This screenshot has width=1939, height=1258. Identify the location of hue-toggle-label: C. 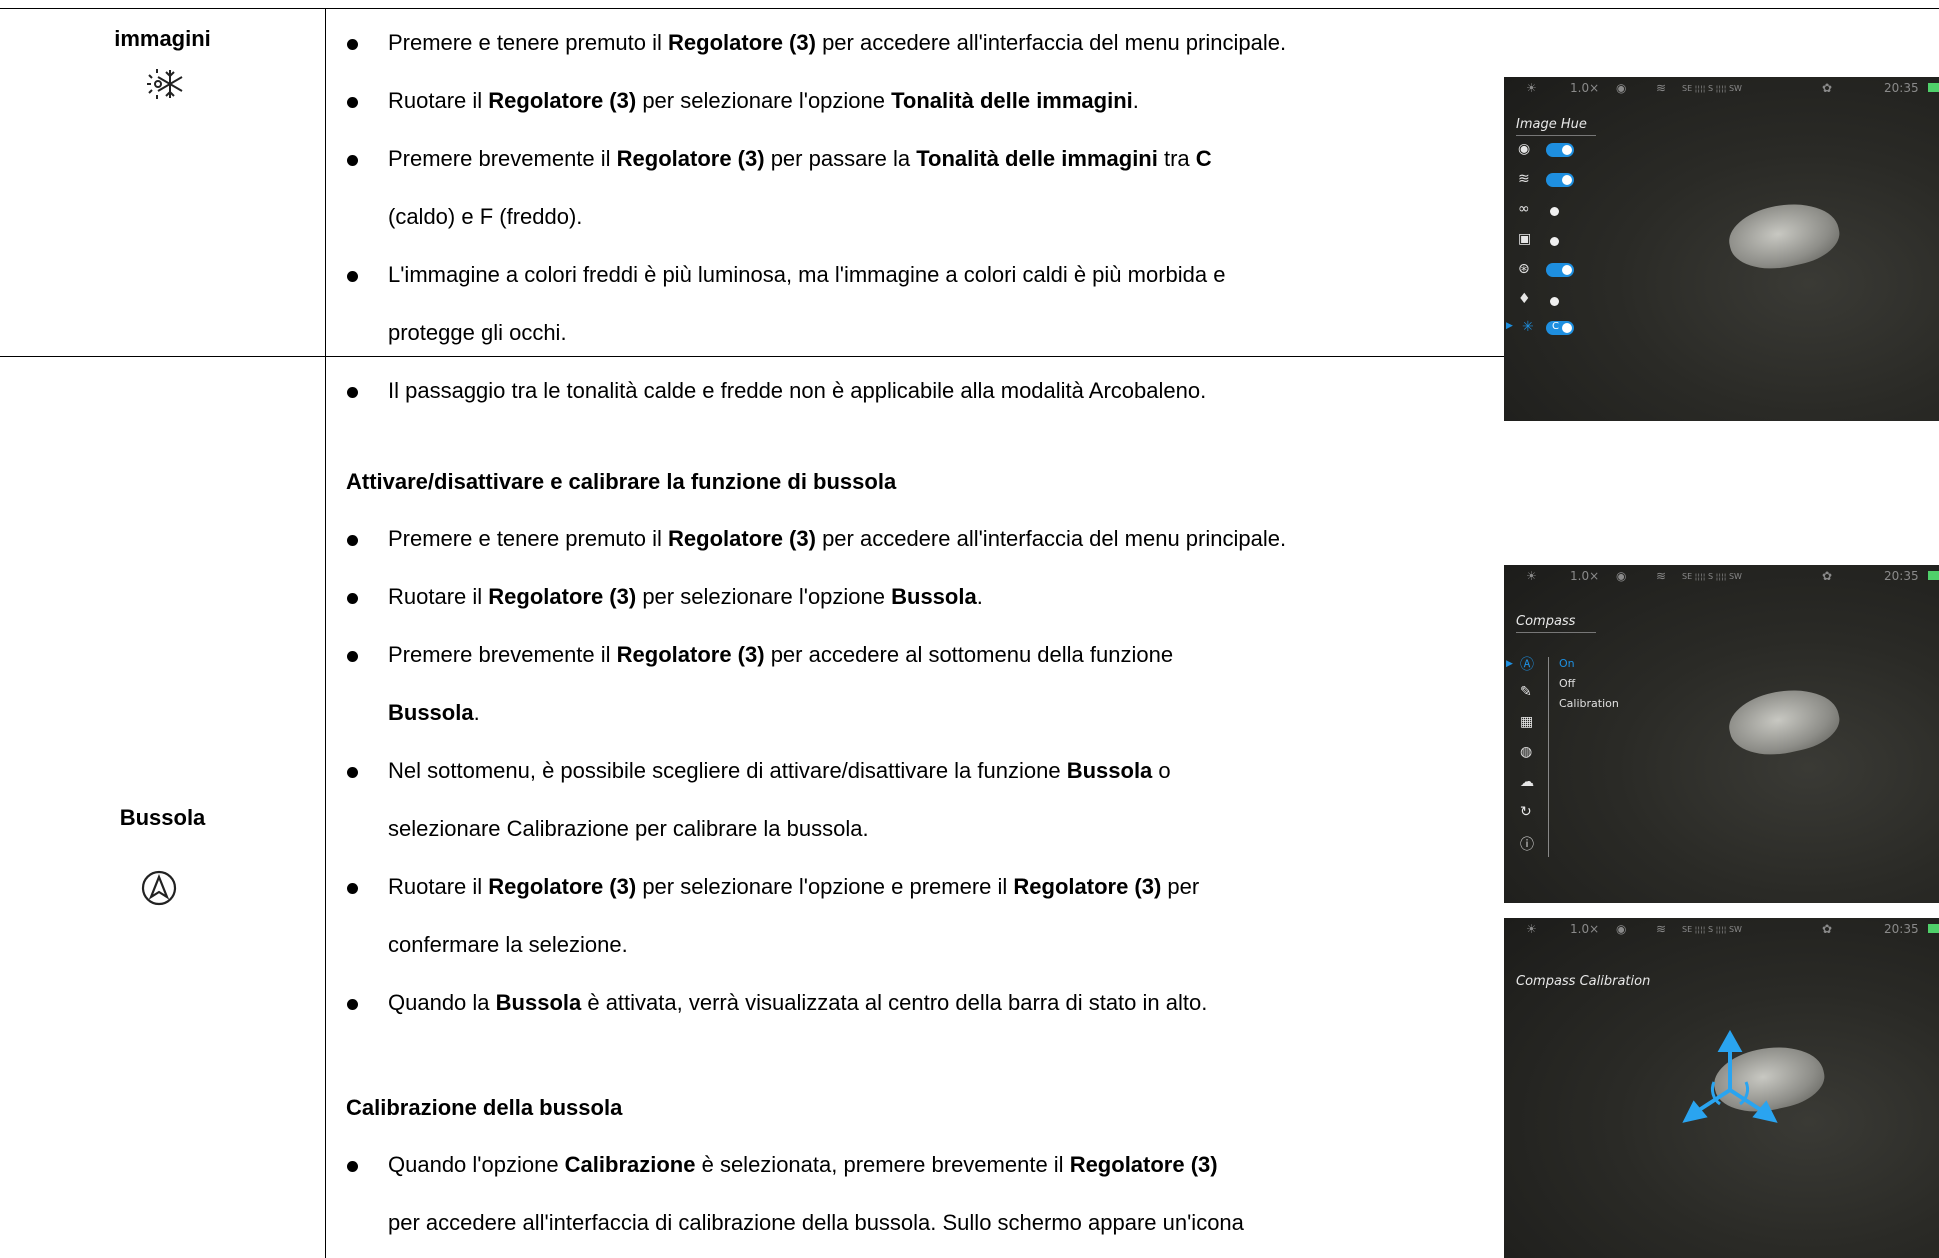
(1555, 326).